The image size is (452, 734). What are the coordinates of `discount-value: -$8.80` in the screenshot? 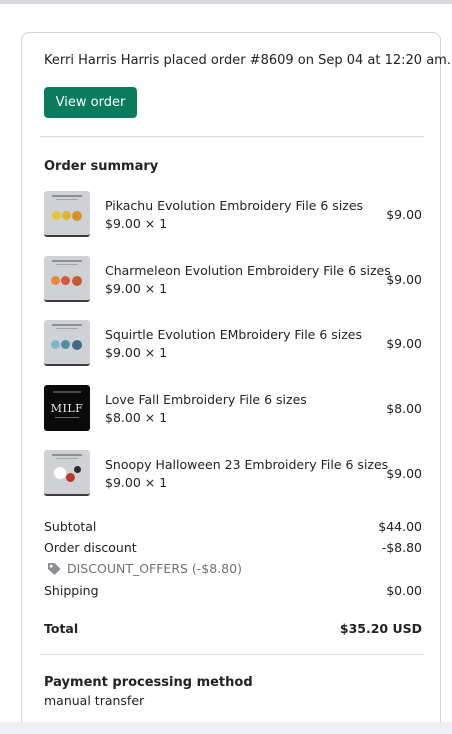 It's located at (401, 547).